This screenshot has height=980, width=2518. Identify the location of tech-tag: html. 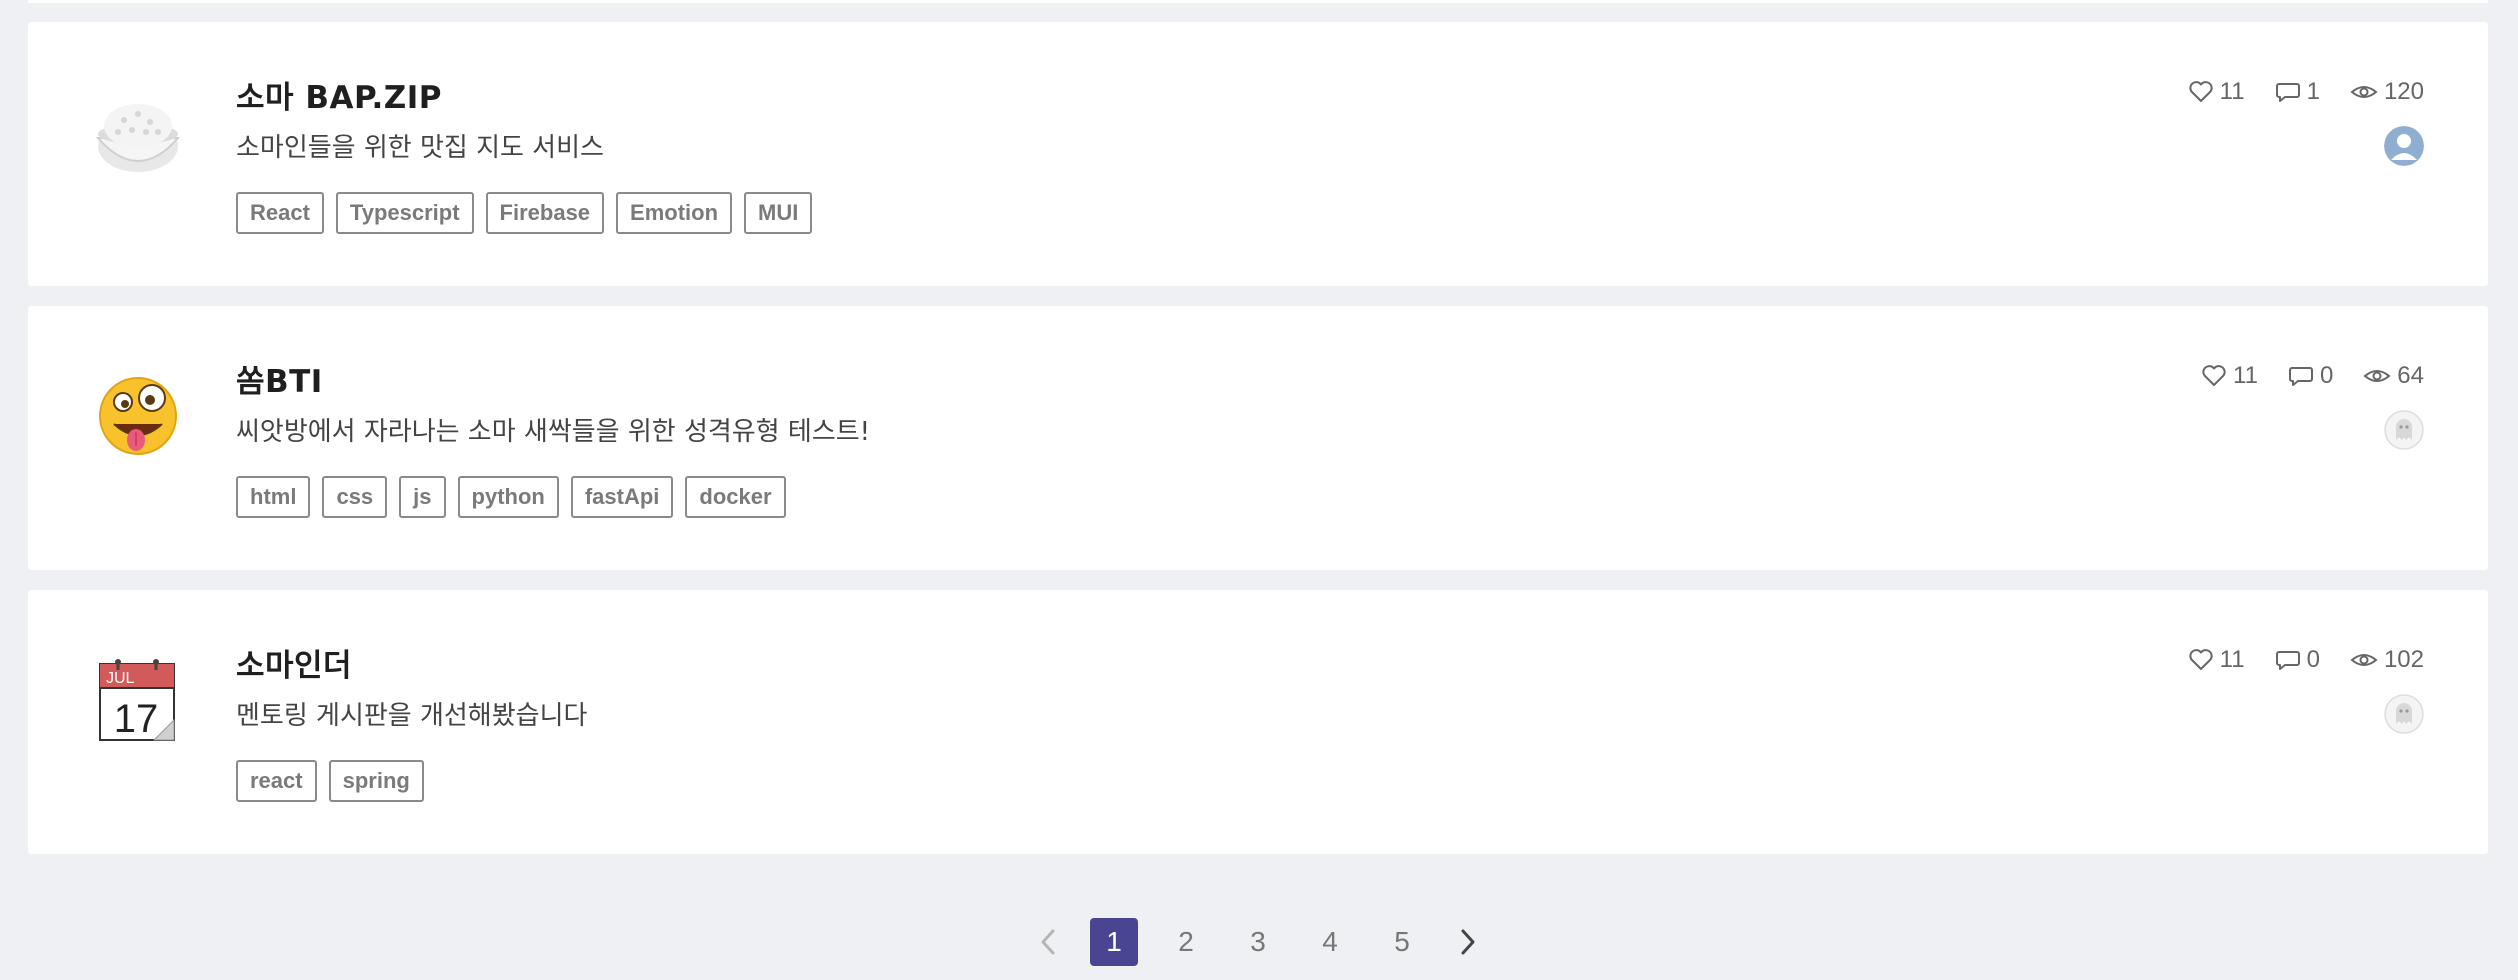
(273, 497).